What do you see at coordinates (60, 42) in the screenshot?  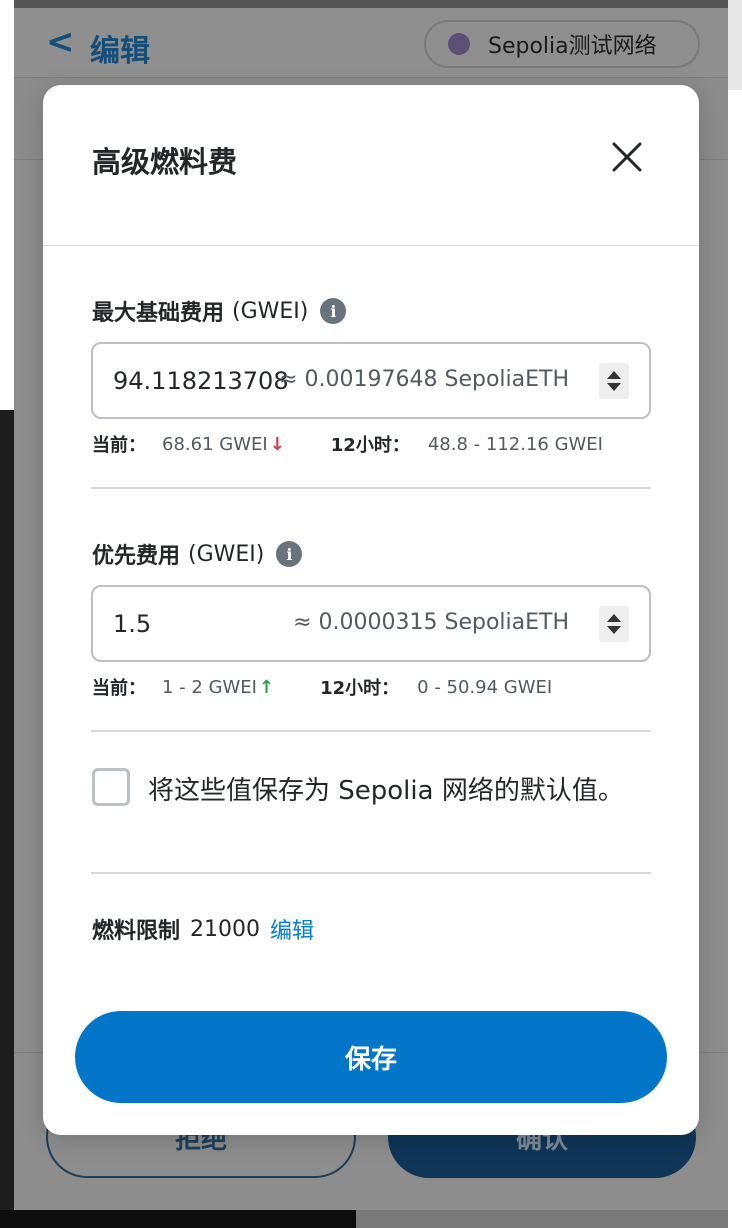 I see `back-chevron-icon: <` at bounding box center [60, 42].